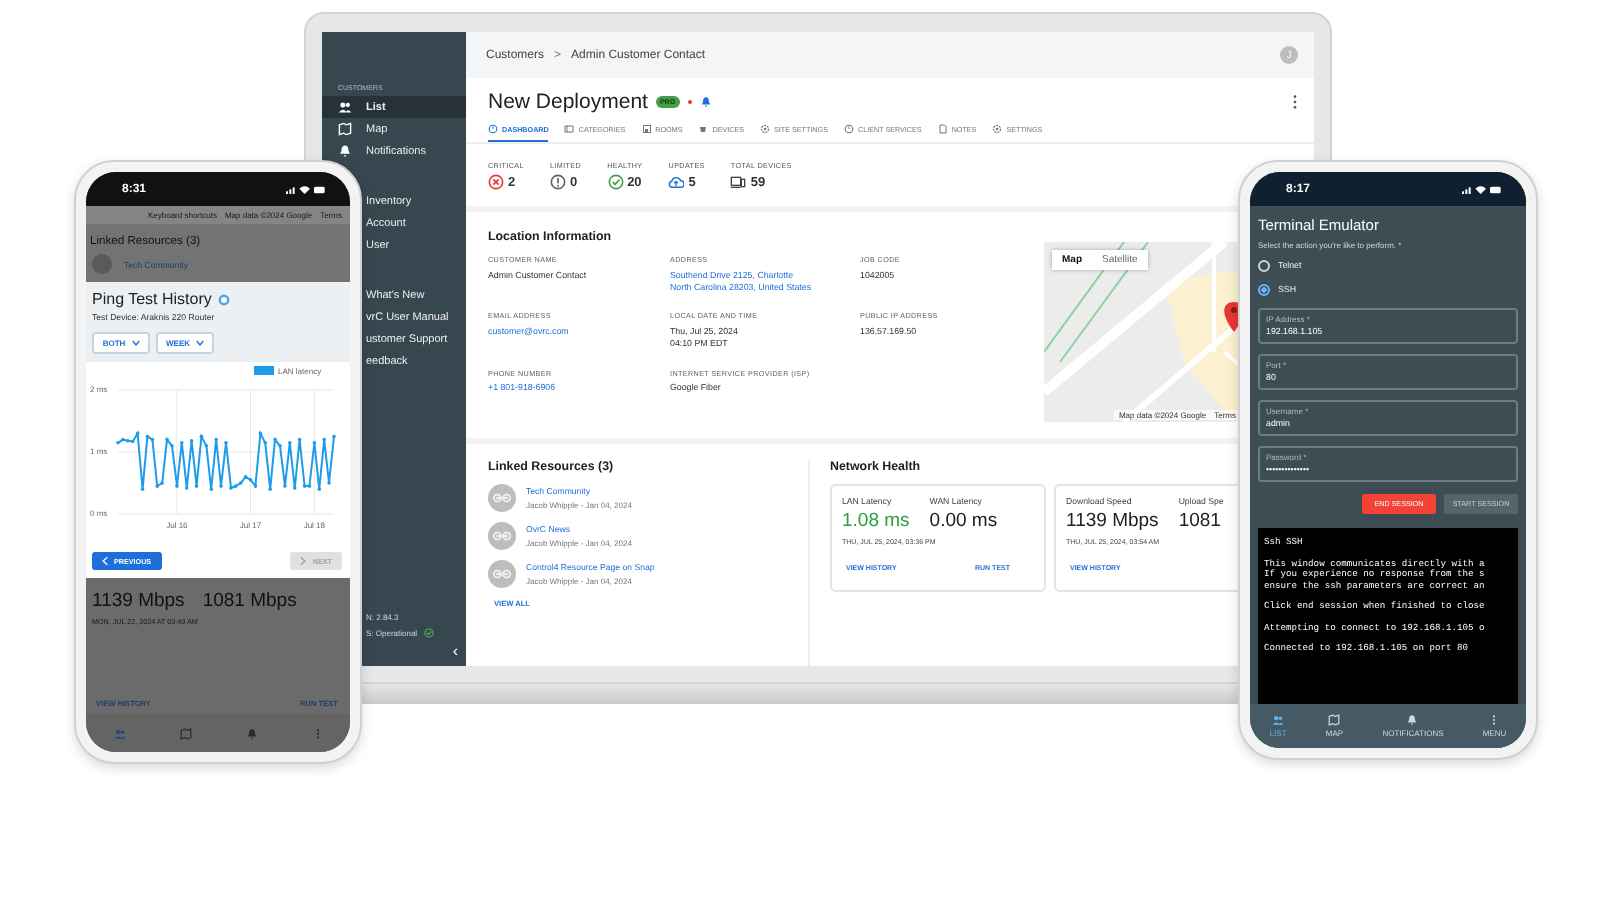  What do you see at coordinates (303, 561) in the screenshot?
I see `chevron-right-icon` at bounding box center [303, 561].